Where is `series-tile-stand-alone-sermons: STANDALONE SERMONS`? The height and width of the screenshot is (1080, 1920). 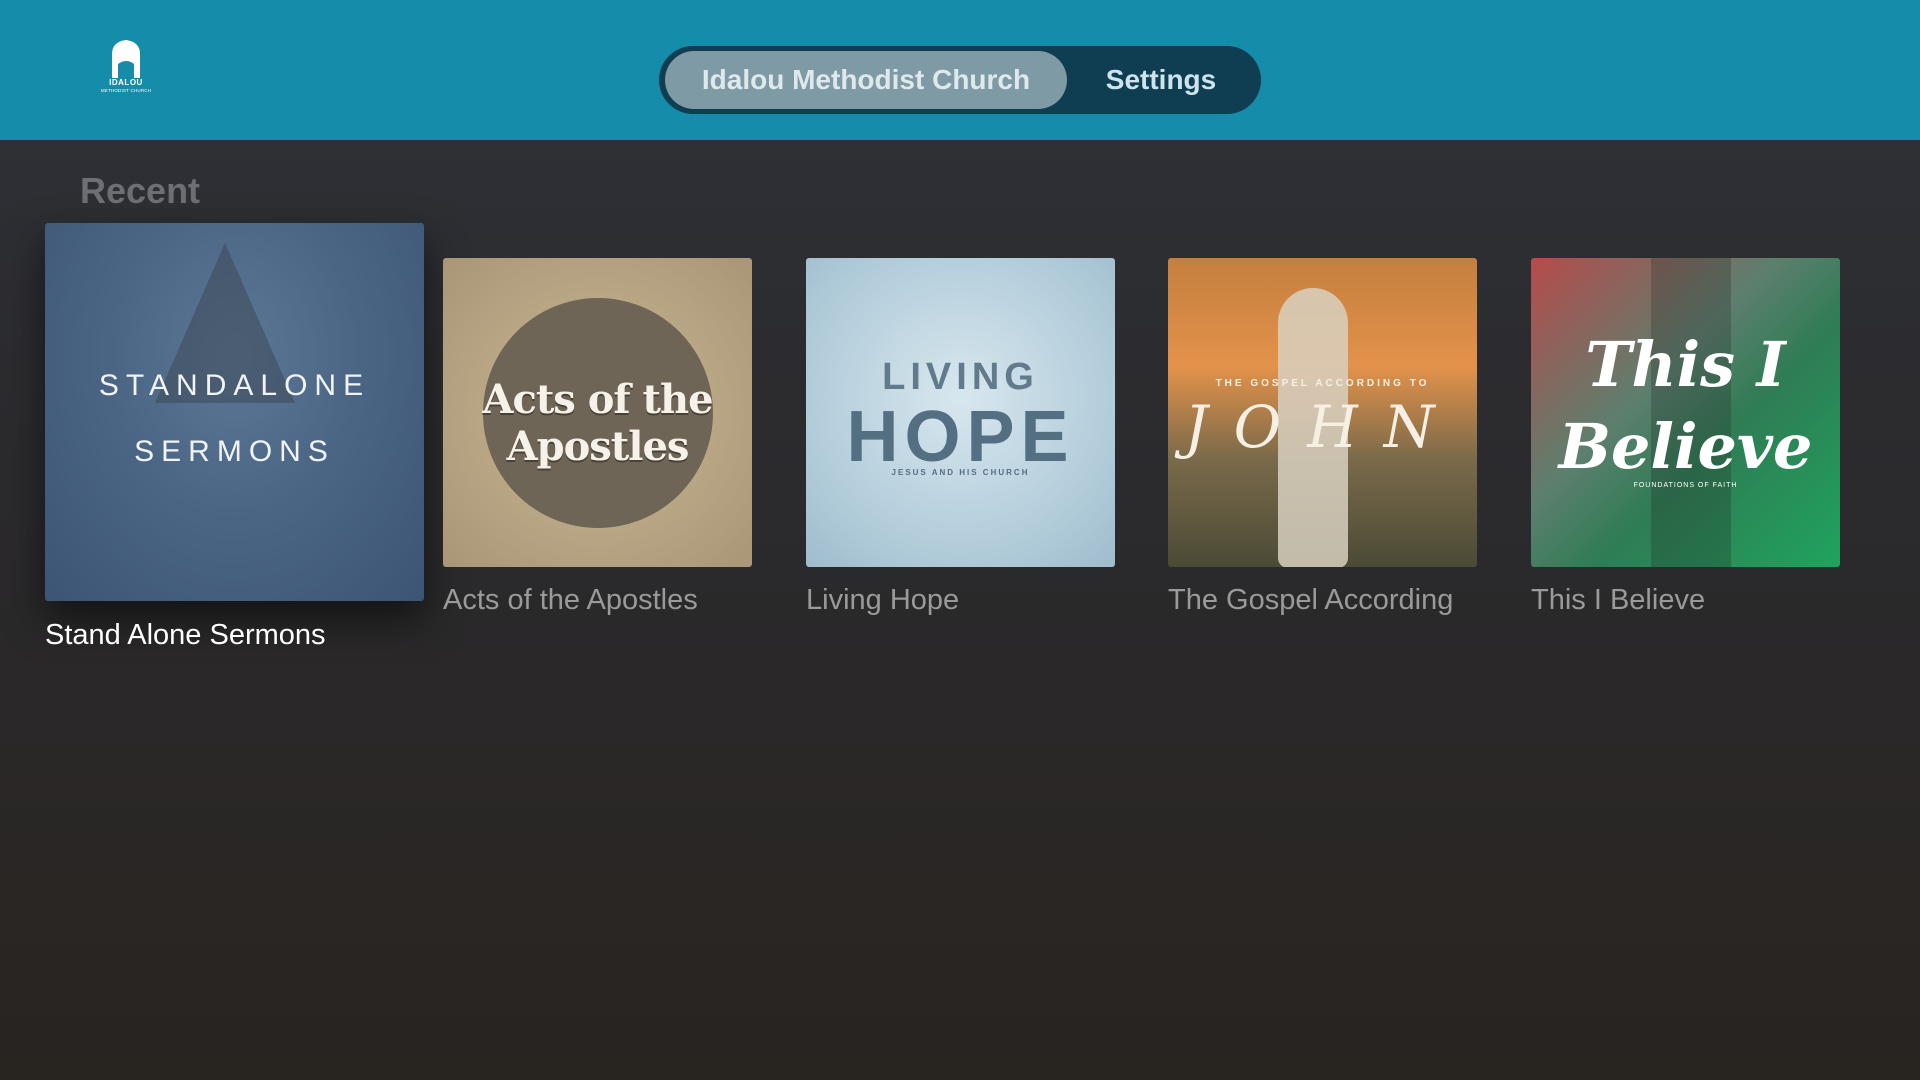
series-tile-stand-alone-sermons: STANDALONE SERMONS is located at coordinates (234, 412).